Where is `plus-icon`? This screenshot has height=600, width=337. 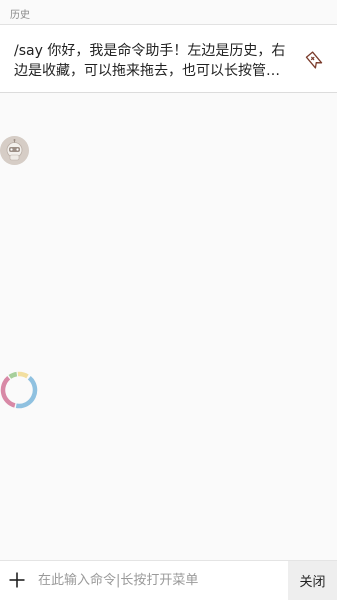 plus-icon is located at coordinates (17, 580).